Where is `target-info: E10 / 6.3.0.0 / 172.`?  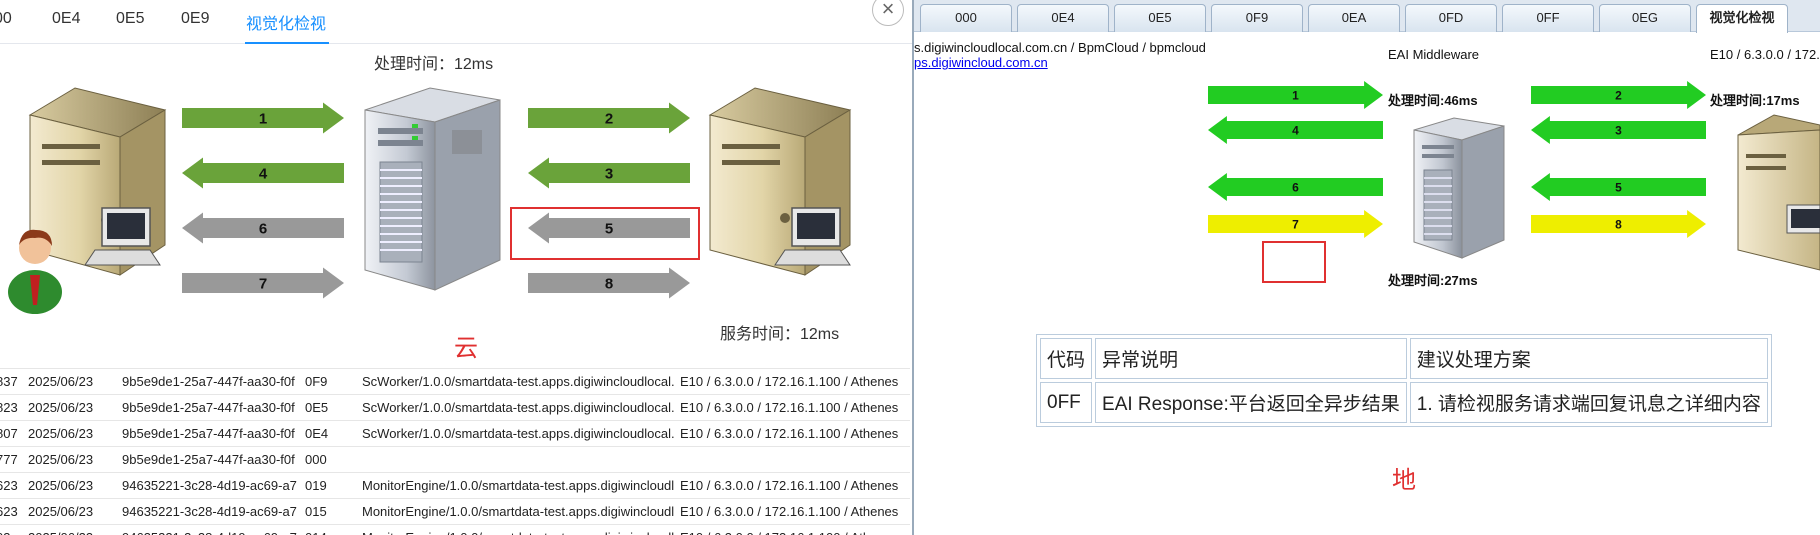
target-info: E10 / 6.3.0.0 / 172. is located at coordinates (1765, 54).